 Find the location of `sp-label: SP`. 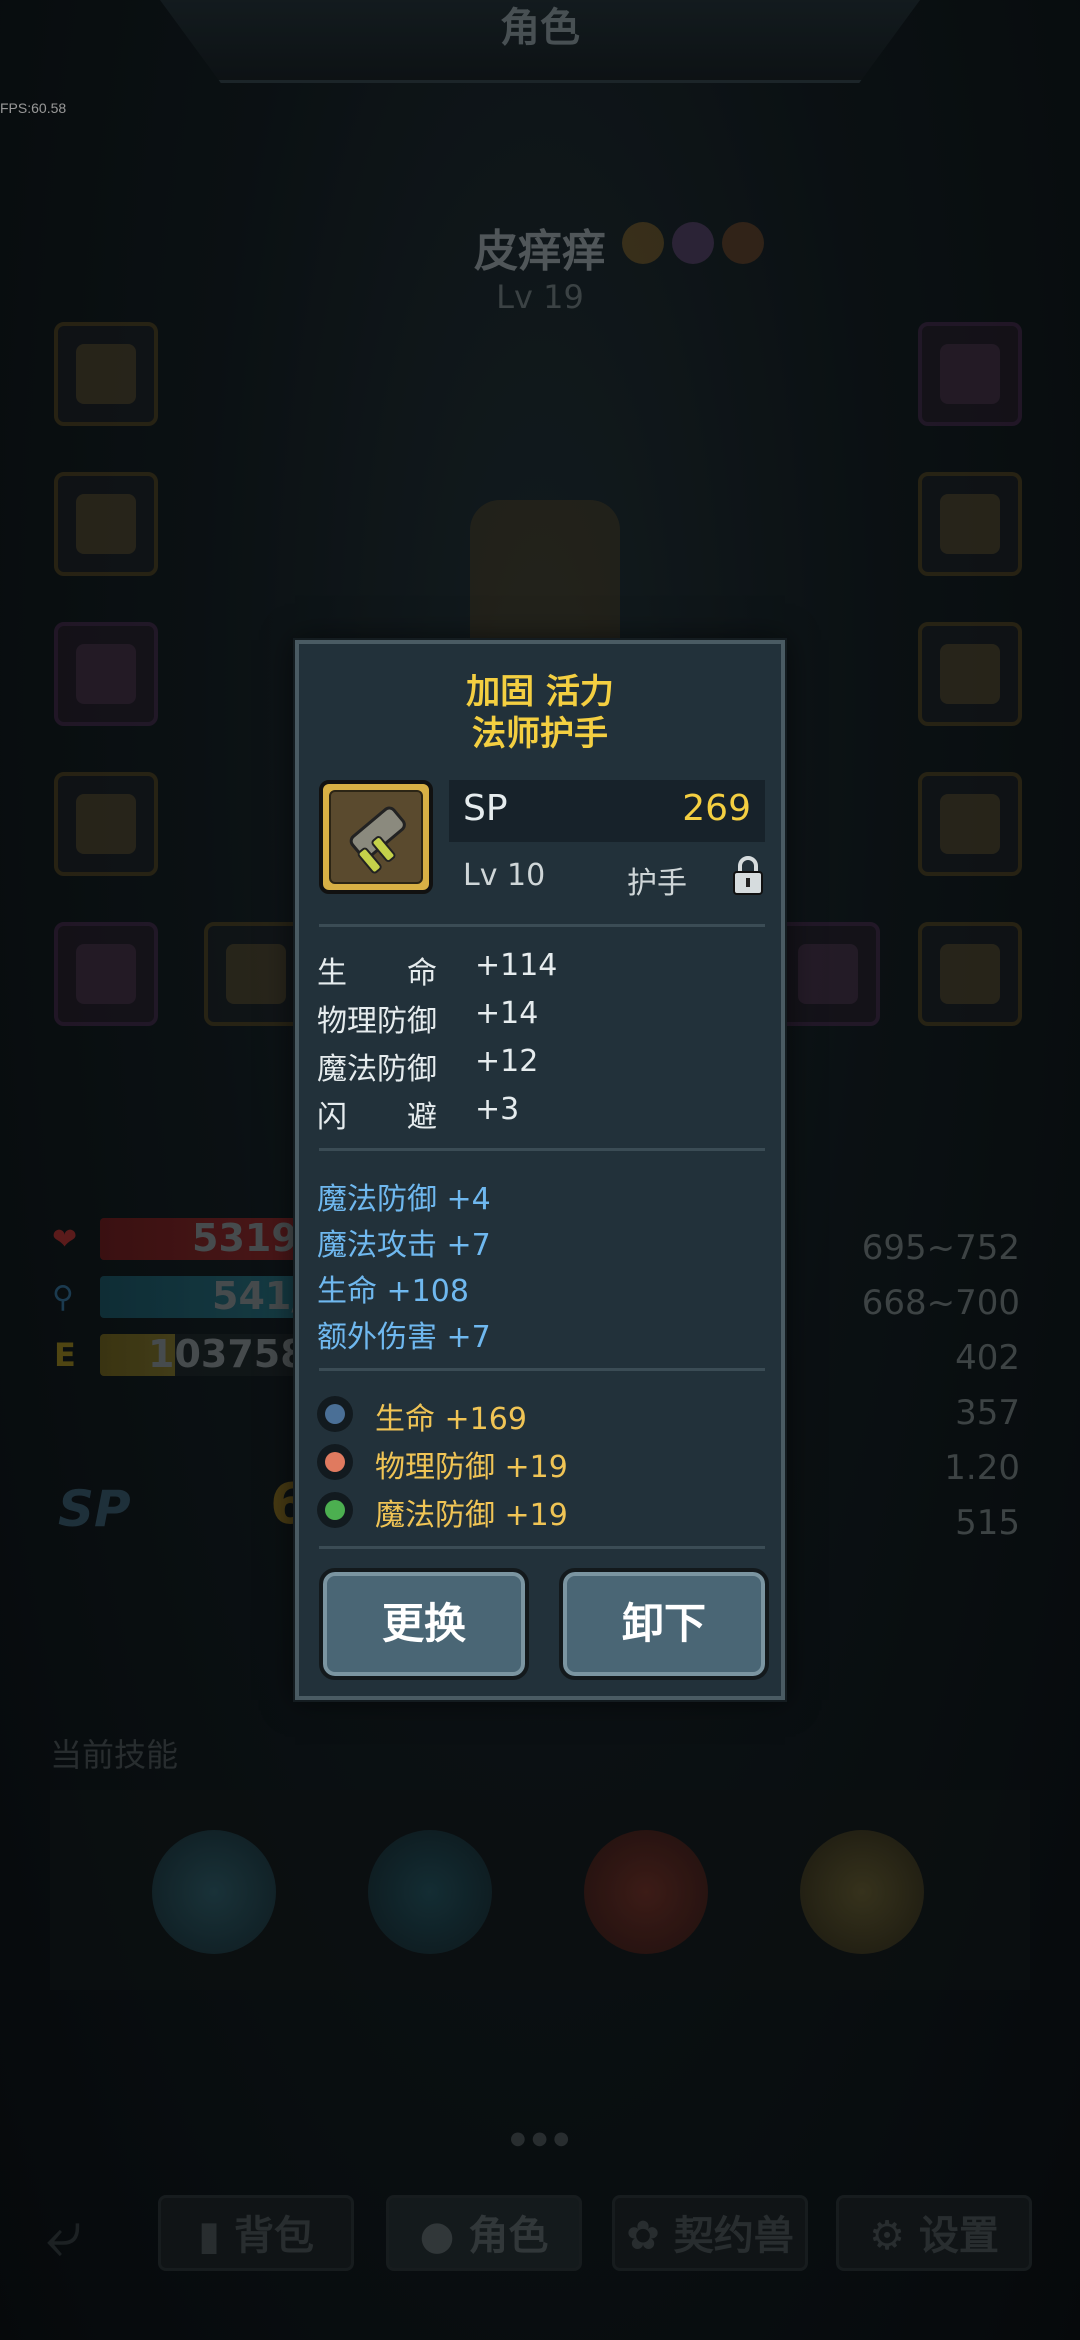

sp-label: SP is located at coordinates (485, 808).